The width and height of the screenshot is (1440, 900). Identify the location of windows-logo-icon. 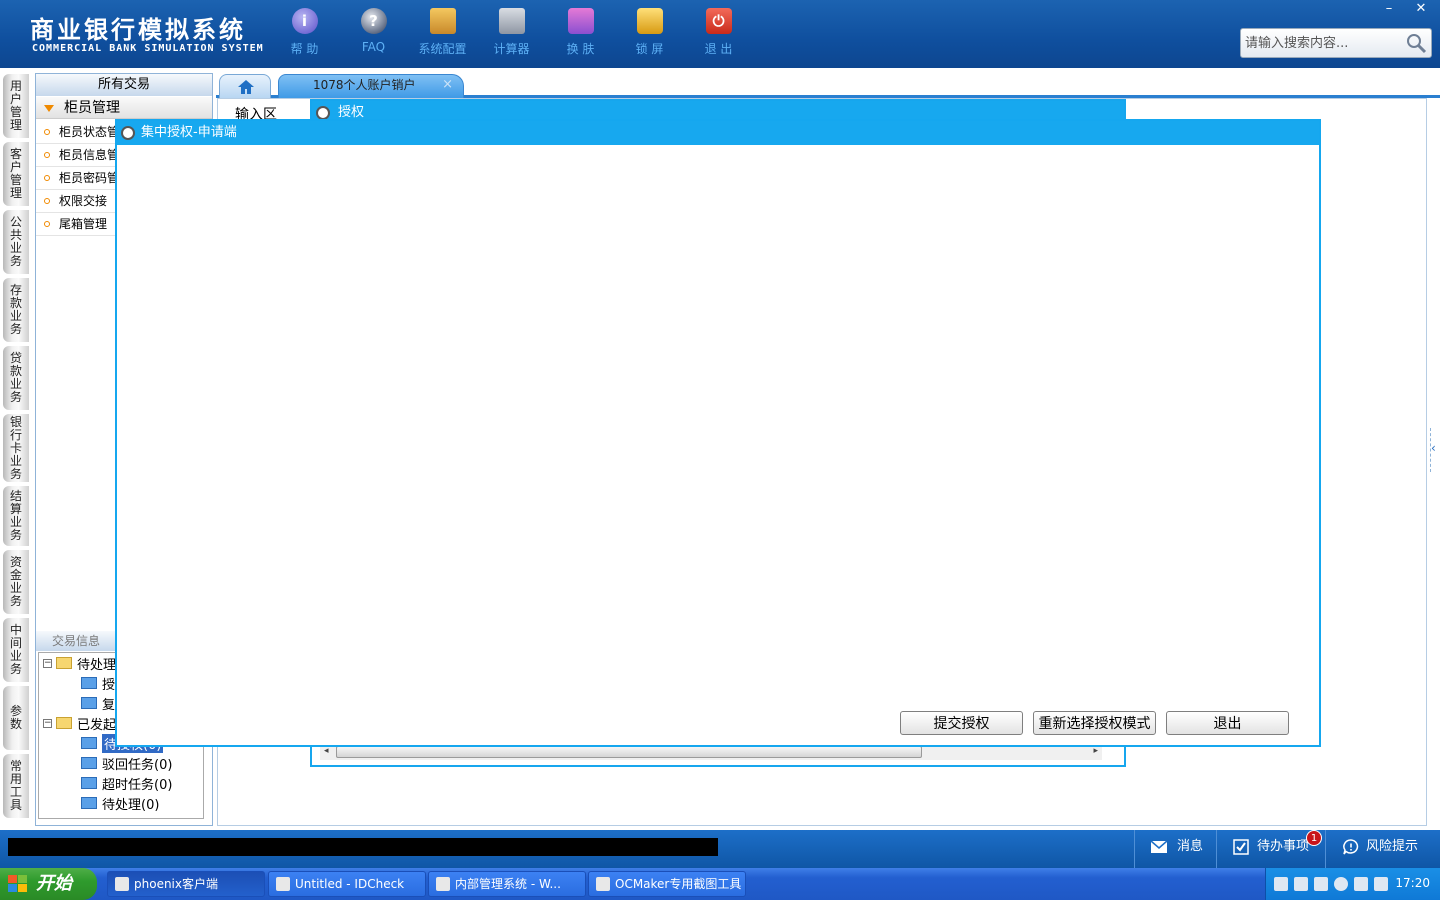
(17, 883).